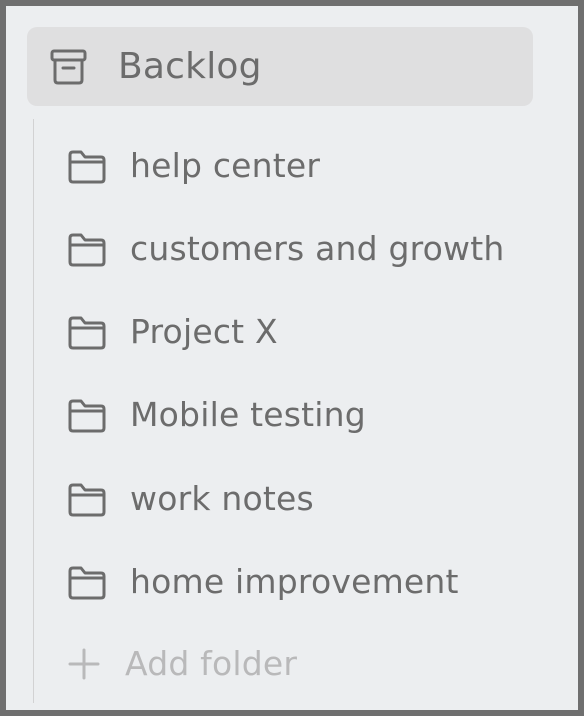  I want to click on add-folder-button: Add folder, so click(297, 666).